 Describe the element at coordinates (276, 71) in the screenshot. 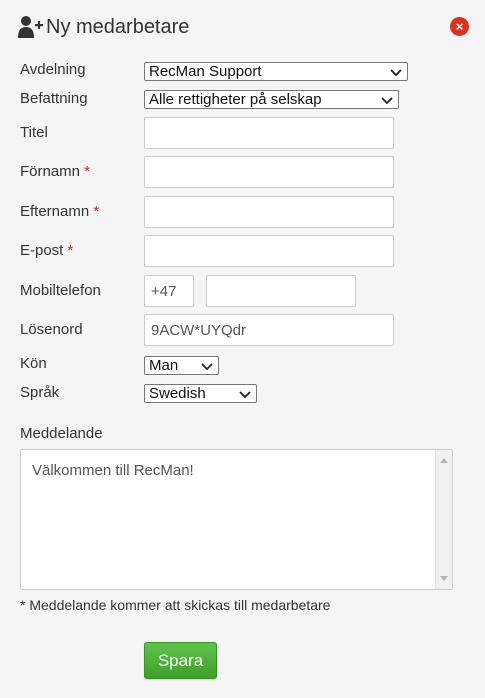

I see `department-select: RecMan Support` at that location.